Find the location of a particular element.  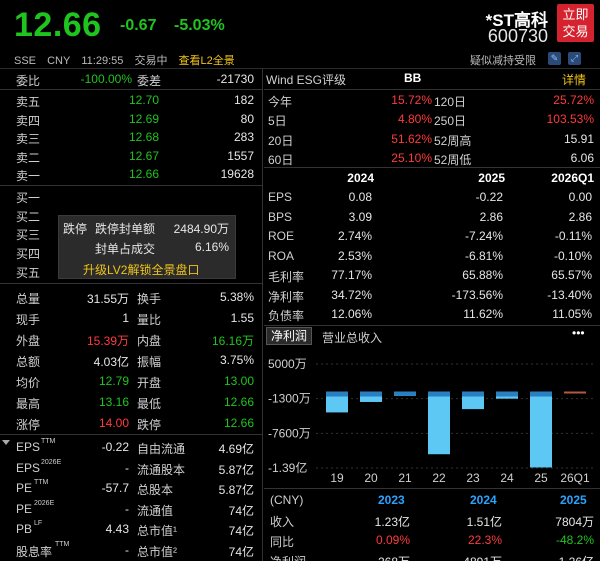

stat-label: 均价 is located at coordinates (28, 383).